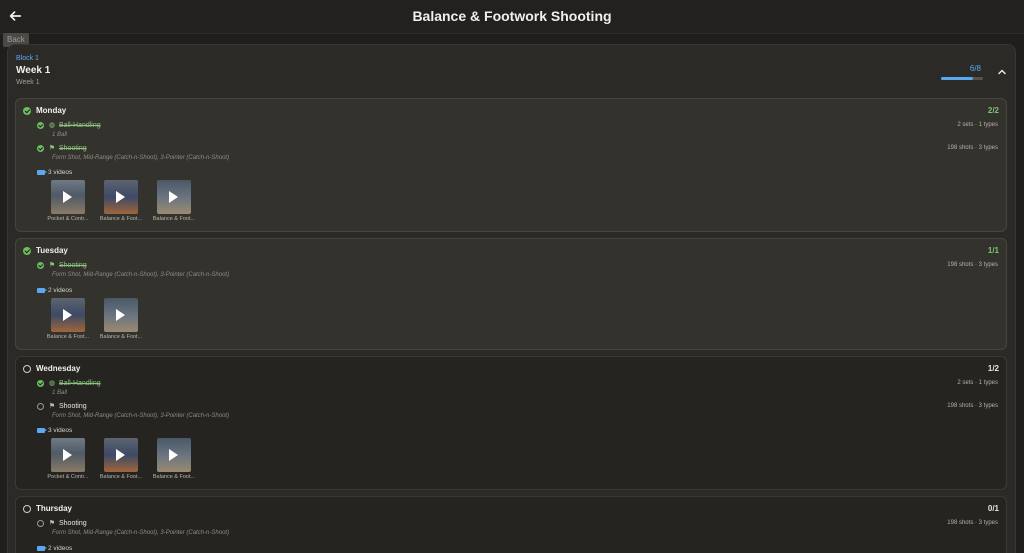 This screenshot has height=553, width=1024. I want to click on week-subtitle: Week 1, so click(28, 82).